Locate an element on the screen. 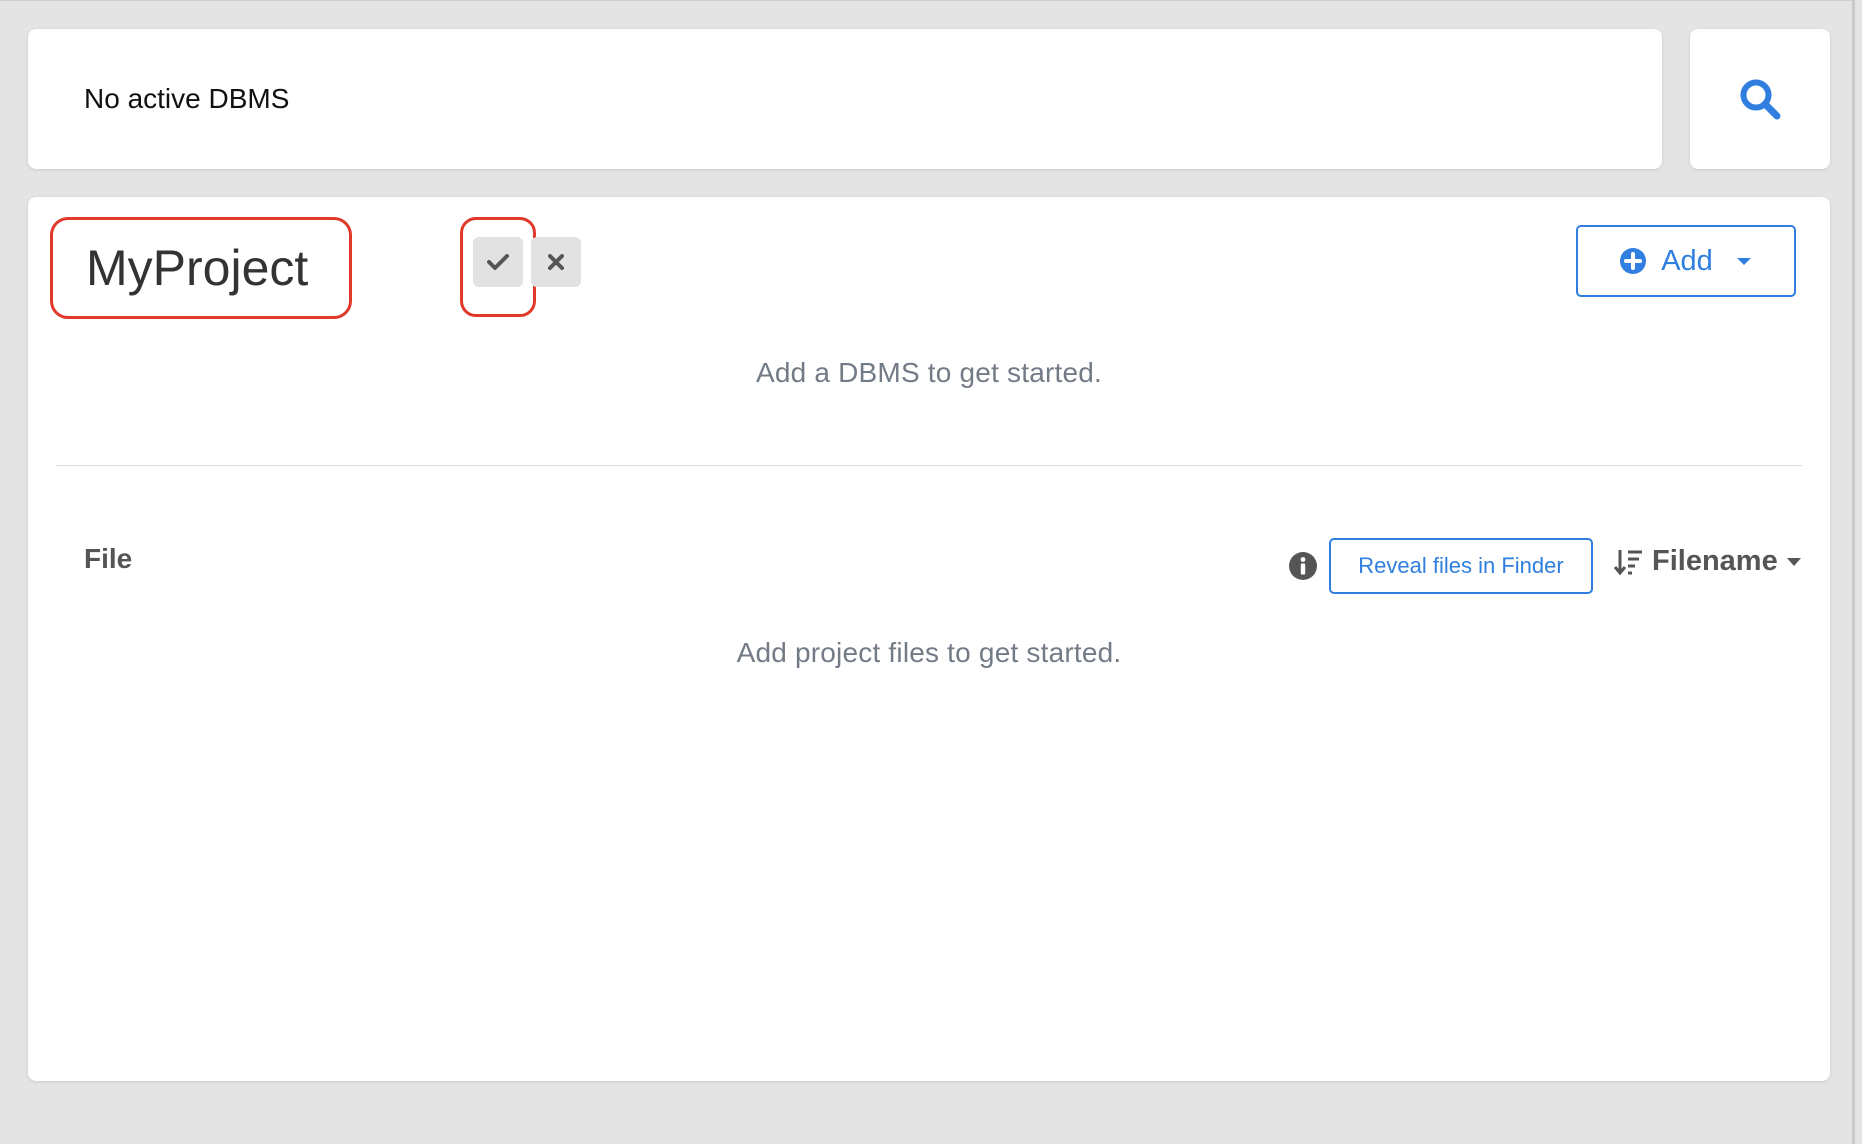  close-icon is located at coordinates (556, 262).